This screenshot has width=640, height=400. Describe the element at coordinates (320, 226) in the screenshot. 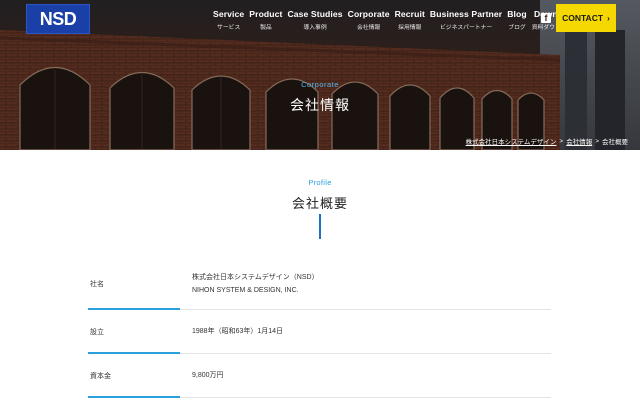

I see `section-divider` at that location.